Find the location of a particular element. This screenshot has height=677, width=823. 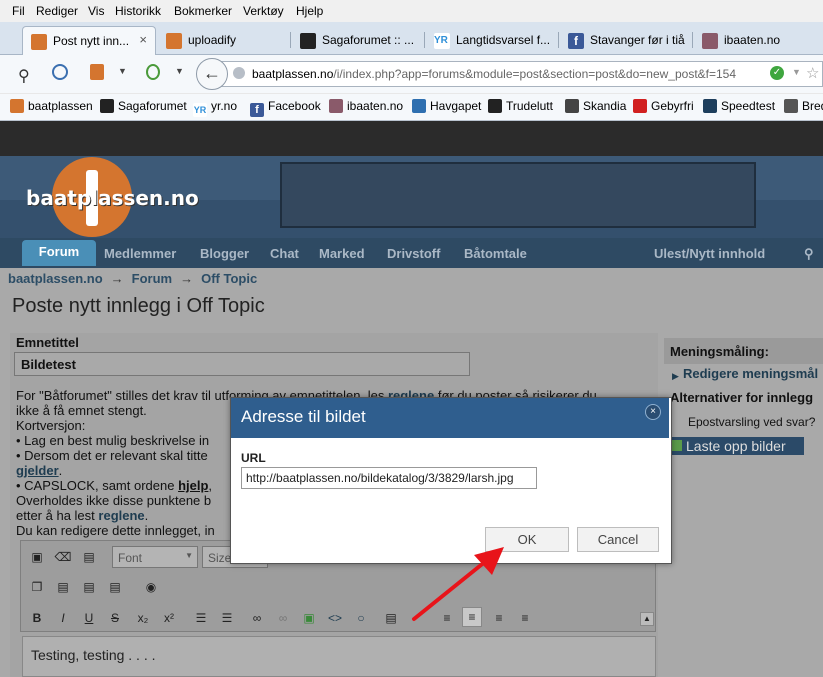

menu-view: Vis is located at coordinates (96, 11).